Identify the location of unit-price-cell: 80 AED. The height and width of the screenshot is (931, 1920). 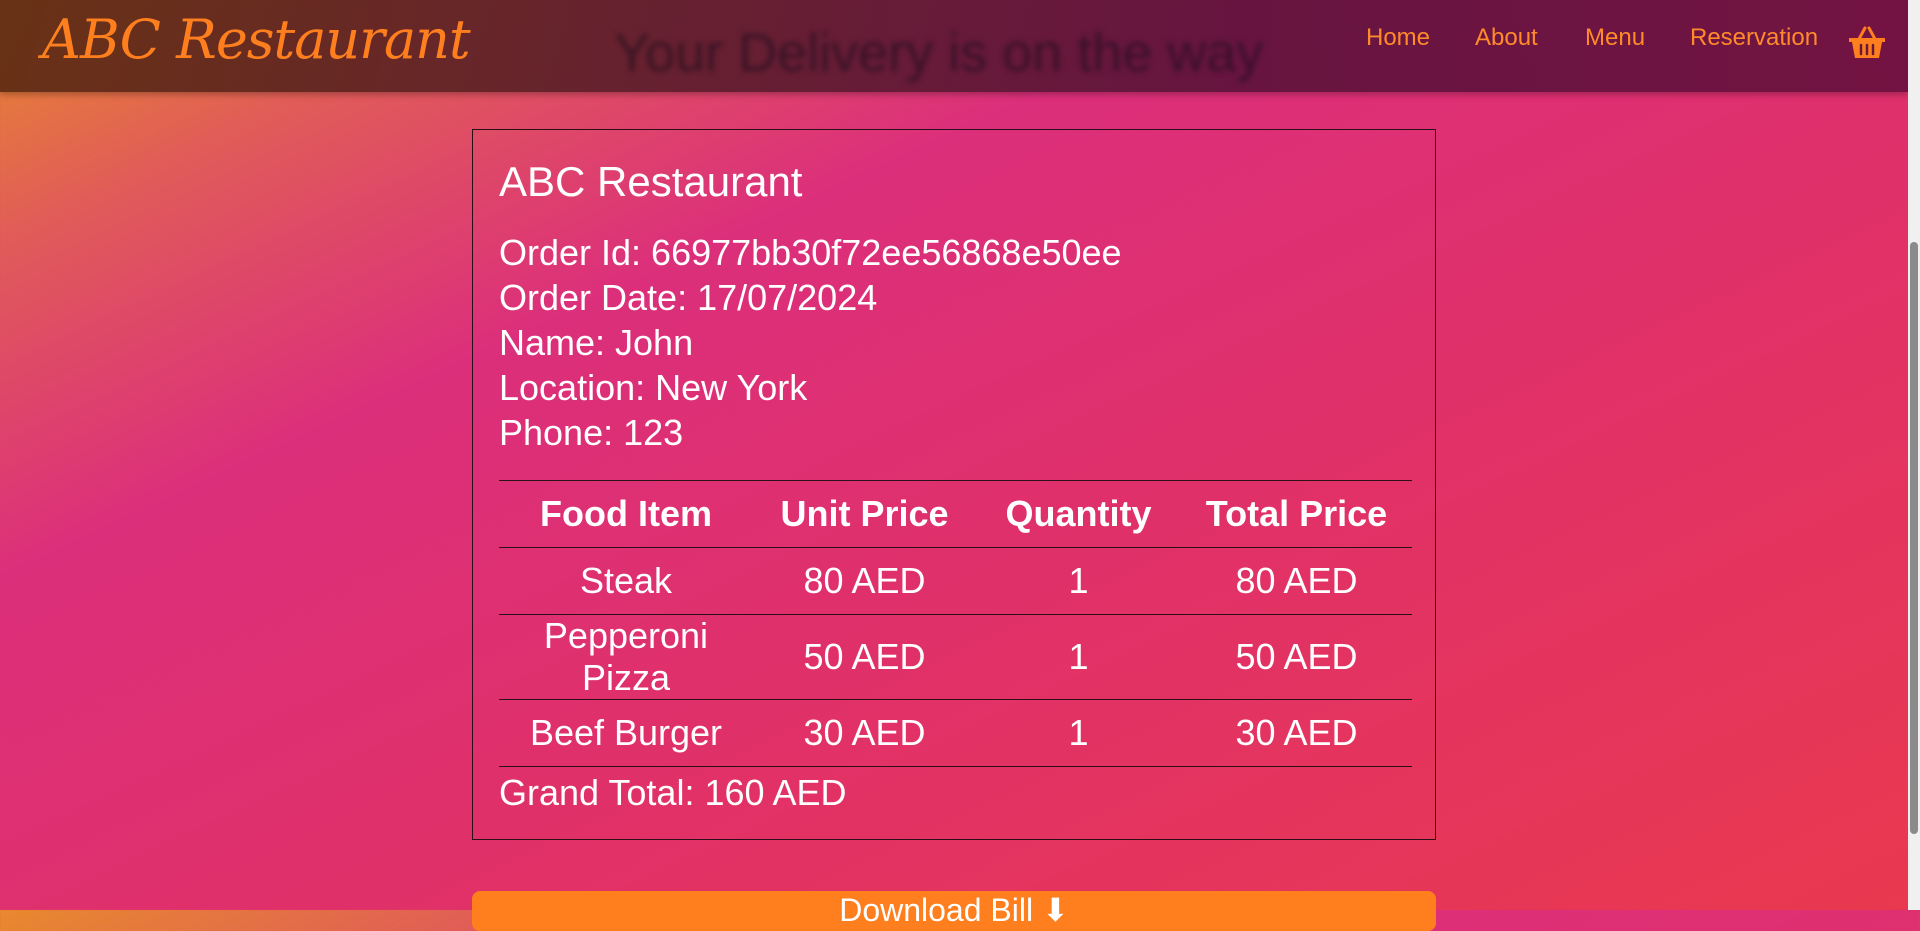
(864, 581).